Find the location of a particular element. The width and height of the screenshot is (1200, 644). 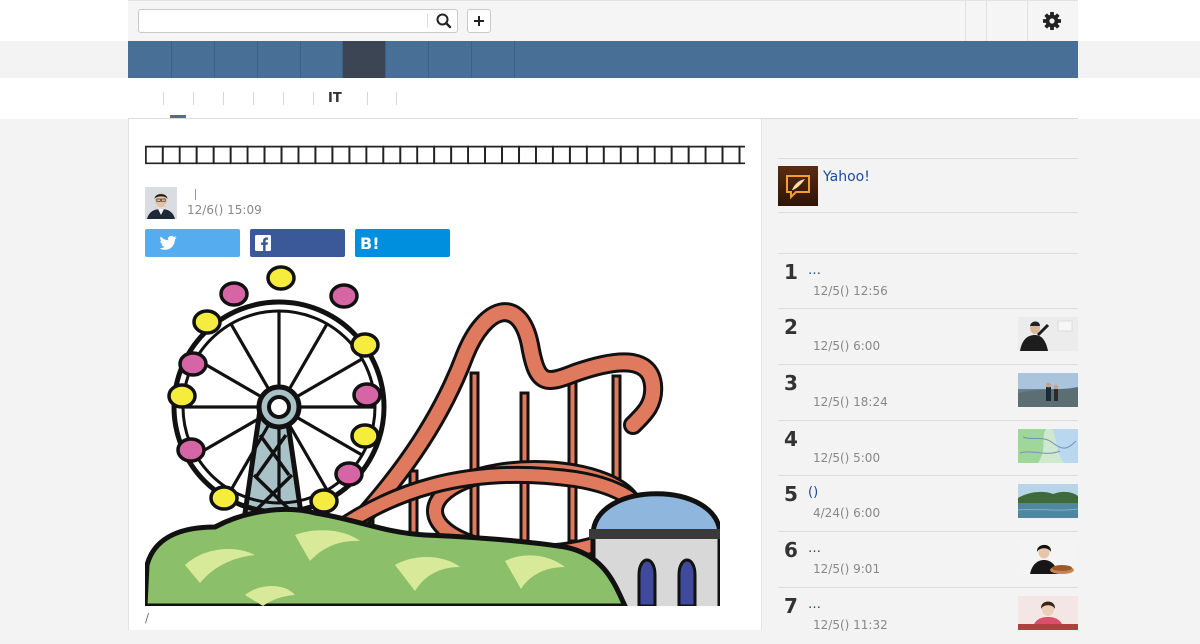

rank-number: 4 is located at coordinates (791, 439).